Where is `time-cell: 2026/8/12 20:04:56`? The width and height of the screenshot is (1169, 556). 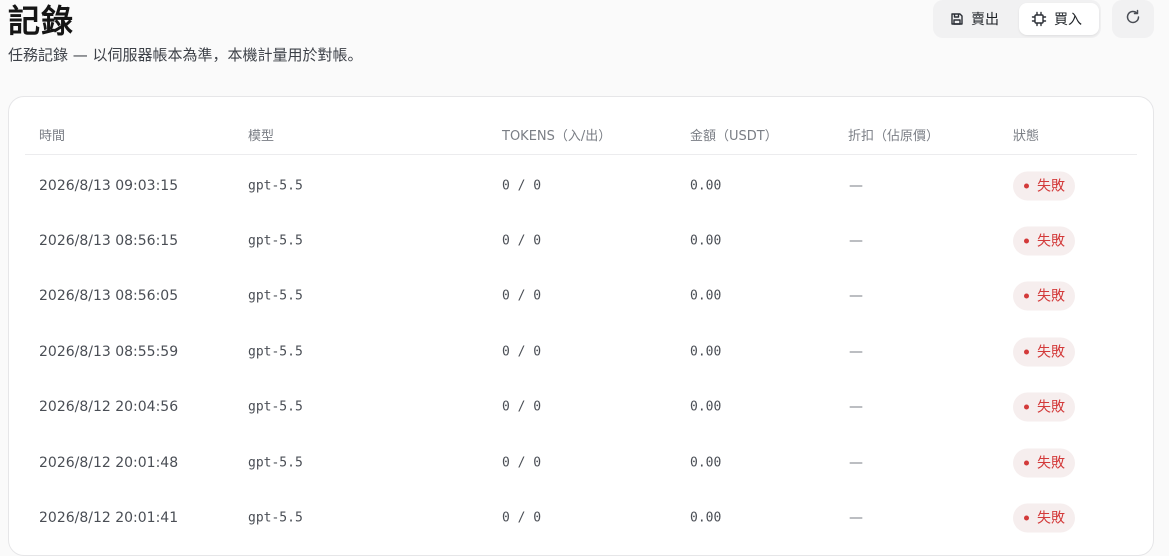
time-cell: 2026/8/12 20:04:56 is located at coordinates (109, 406).